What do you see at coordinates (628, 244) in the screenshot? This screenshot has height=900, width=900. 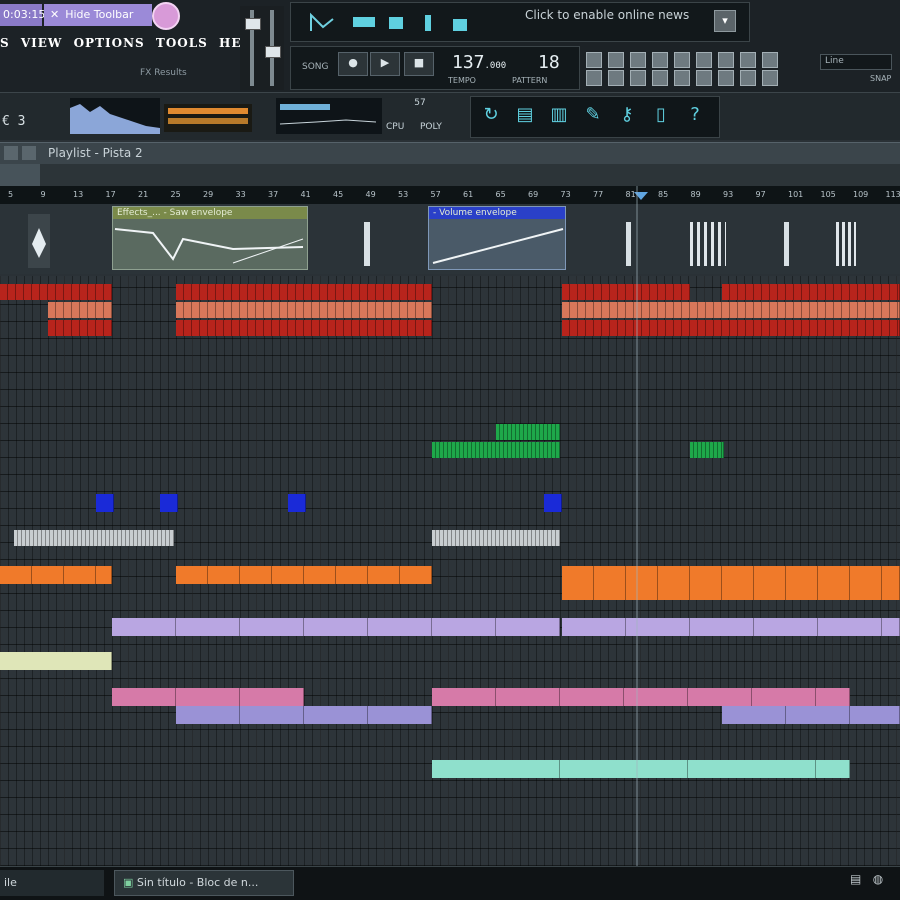 I see `automation-spike` at bounding box center [628, 244].